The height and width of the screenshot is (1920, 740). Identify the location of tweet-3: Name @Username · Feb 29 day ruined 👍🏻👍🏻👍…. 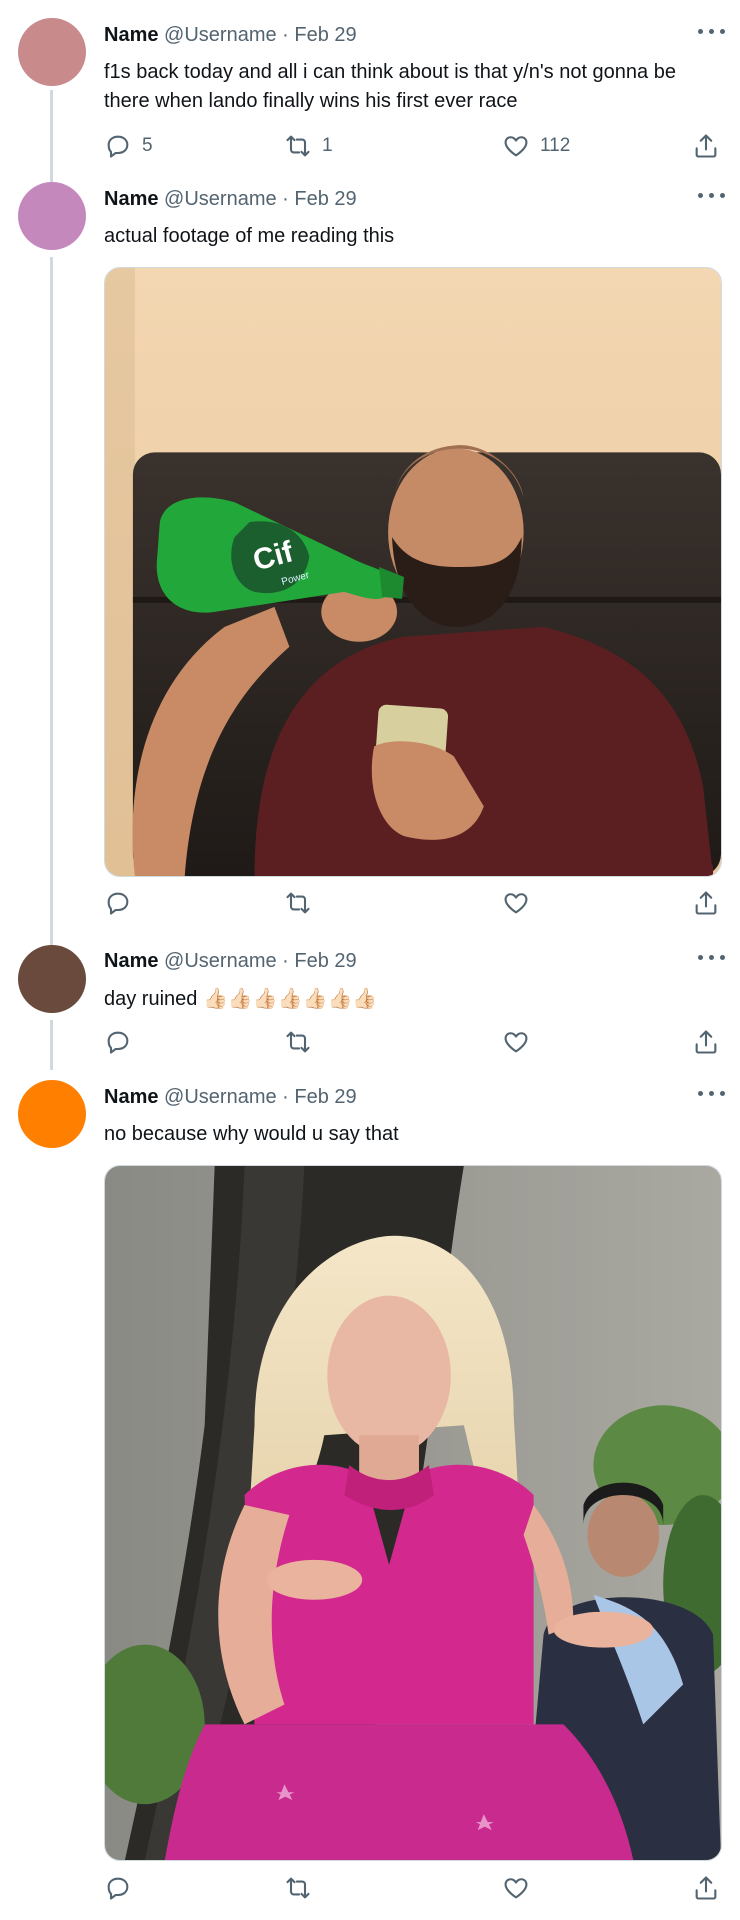
(370, 1002).